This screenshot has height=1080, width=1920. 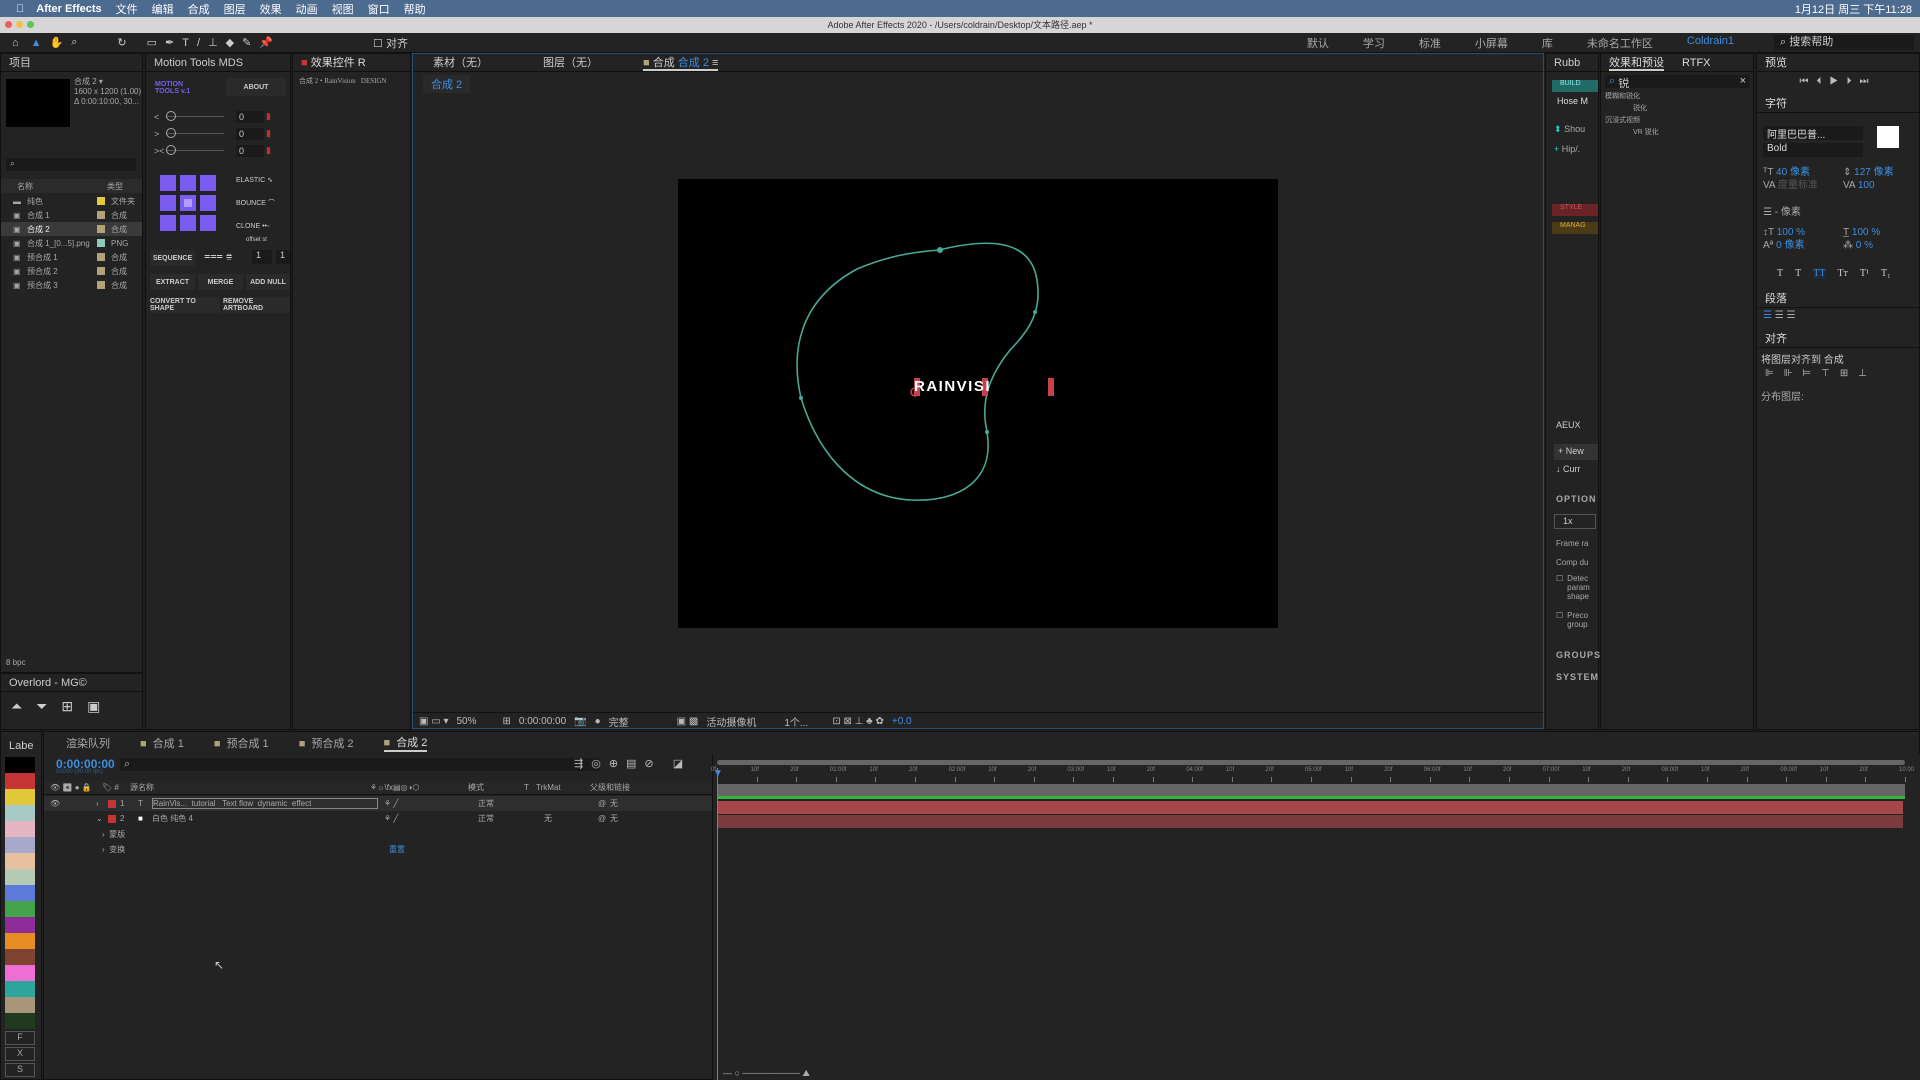 I want to click on style-button: STYLE, so click(x=1575, y=210).